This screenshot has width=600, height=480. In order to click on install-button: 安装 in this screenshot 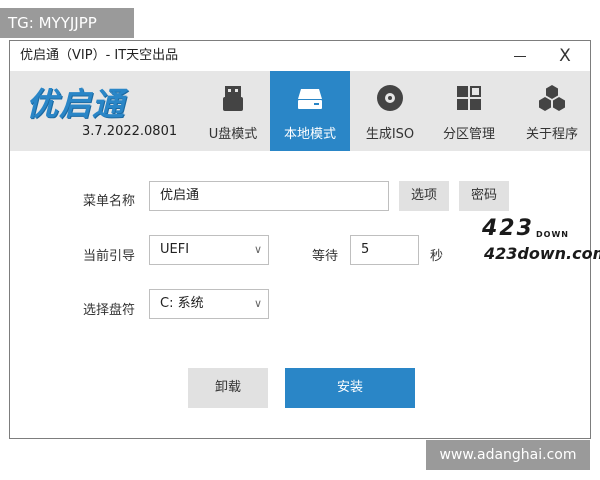, I will do `click(350, 388)`.